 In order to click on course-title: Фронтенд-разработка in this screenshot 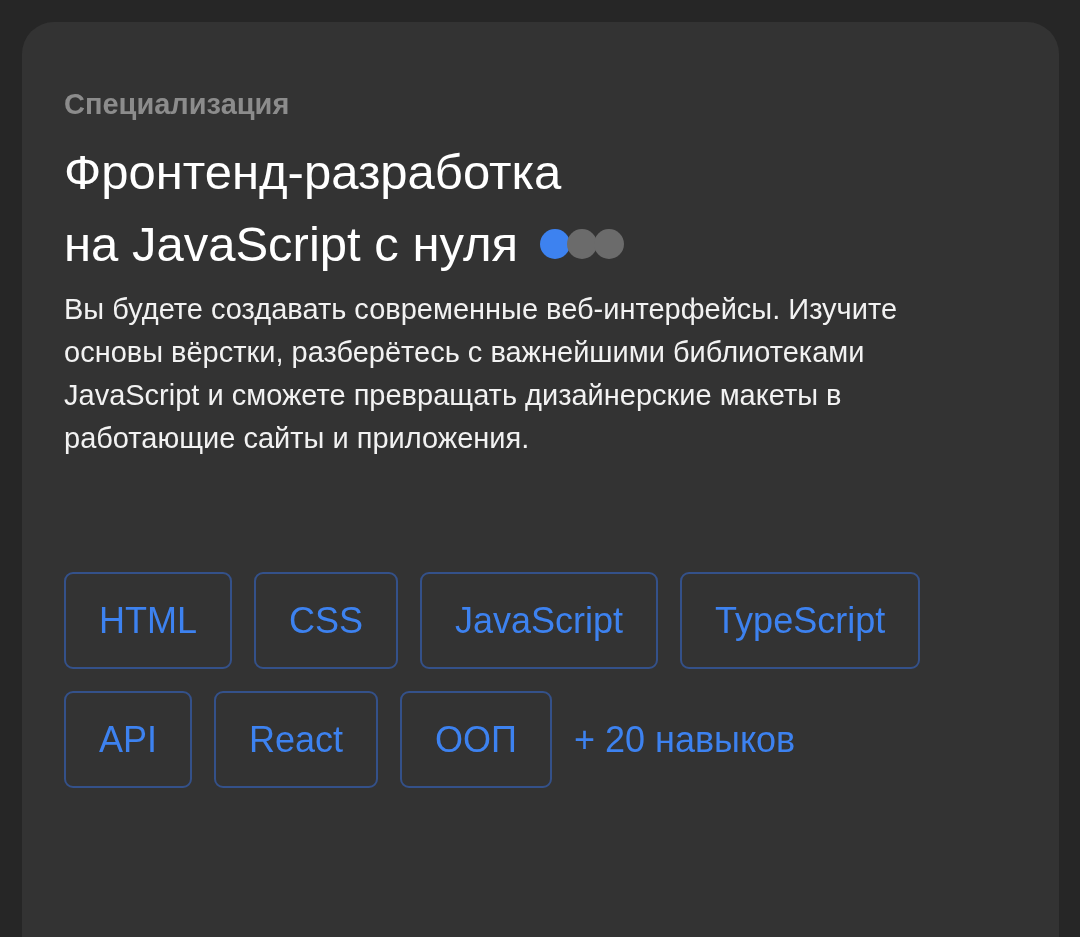, I will do `click(313, 172)`.